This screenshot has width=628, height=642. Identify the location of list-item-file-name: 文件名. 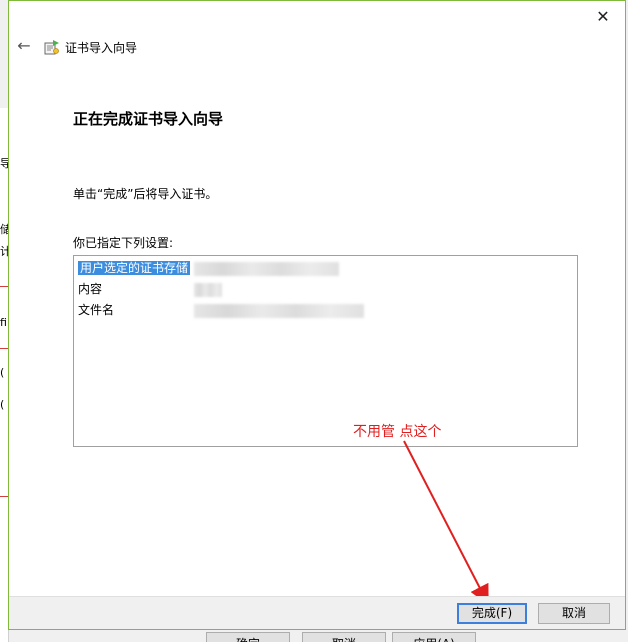
(96, 310).